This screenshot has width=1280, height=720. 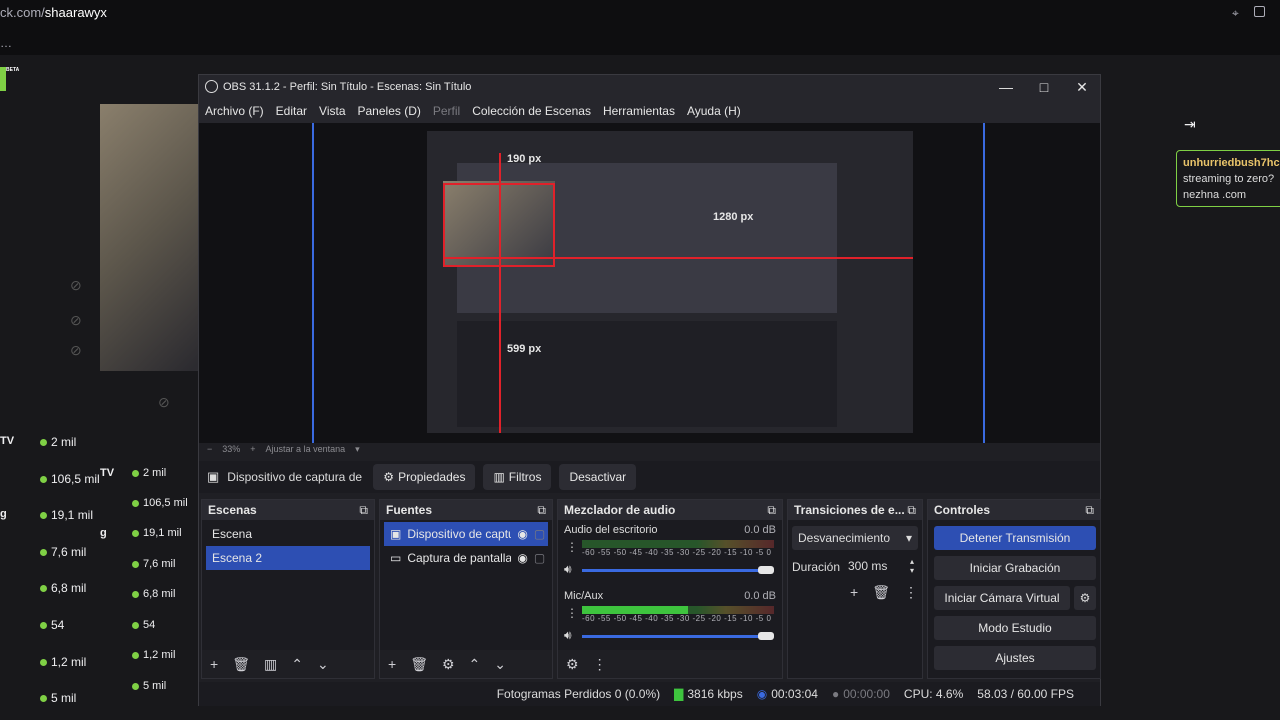 What do you see at coordinates (69, 552) in the screenshot?
I see `viewer-count: 7,6 mil` at bounding box center [69, 552].